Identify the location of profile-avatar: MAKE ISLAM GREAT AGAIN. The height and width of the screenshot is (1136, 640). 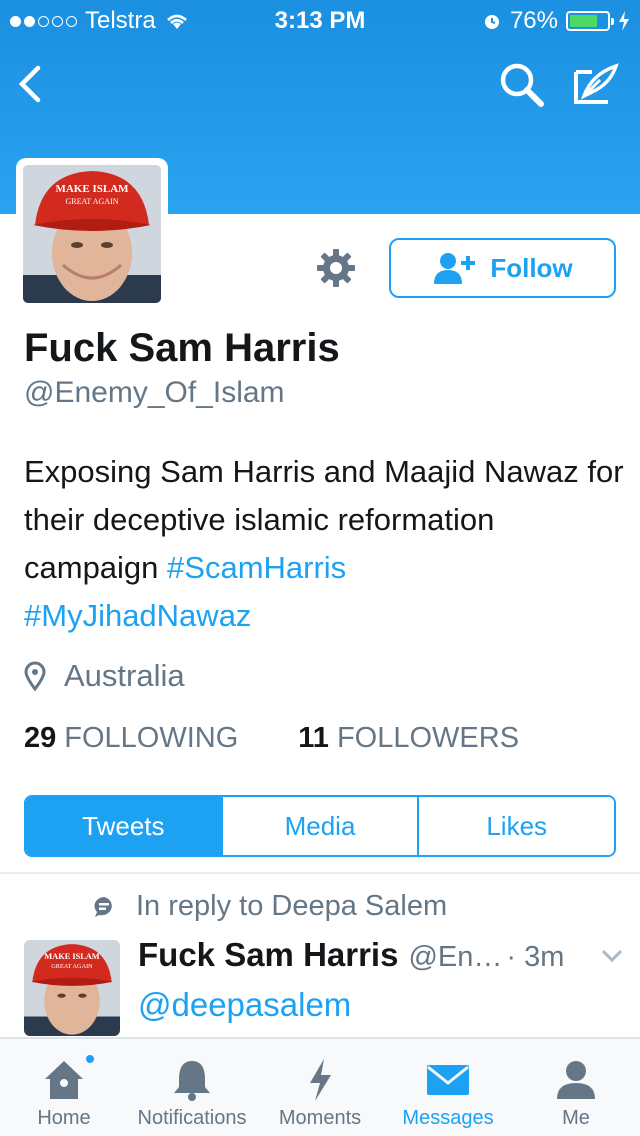
(92, 234).